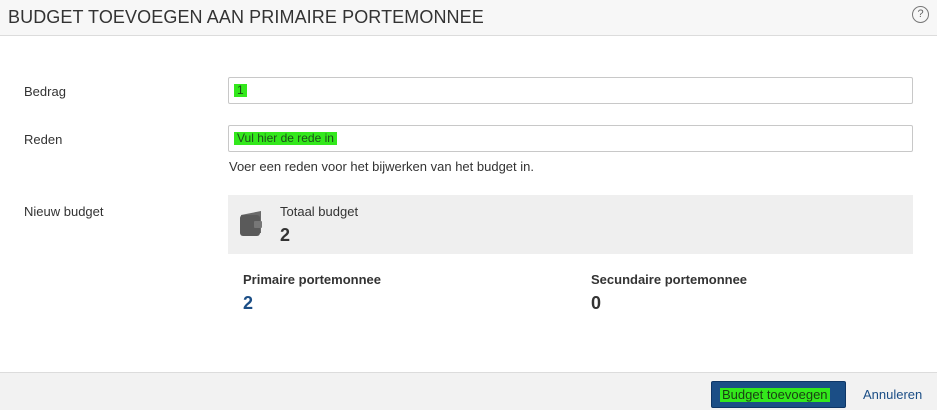 This screenshot has width=937, height=410. Describe the element at coordinates (570, 90) in the screenshot. I see `amount-input: 1` at that location.